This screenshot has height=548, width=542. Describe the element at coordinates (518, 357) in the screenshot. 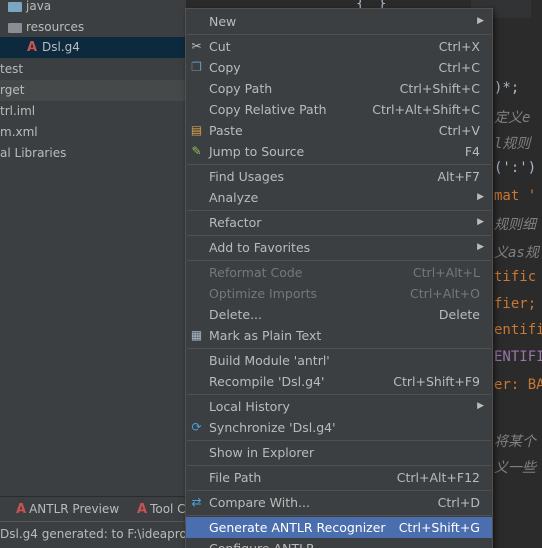

I see `code-line: ENTIFI` at that location.